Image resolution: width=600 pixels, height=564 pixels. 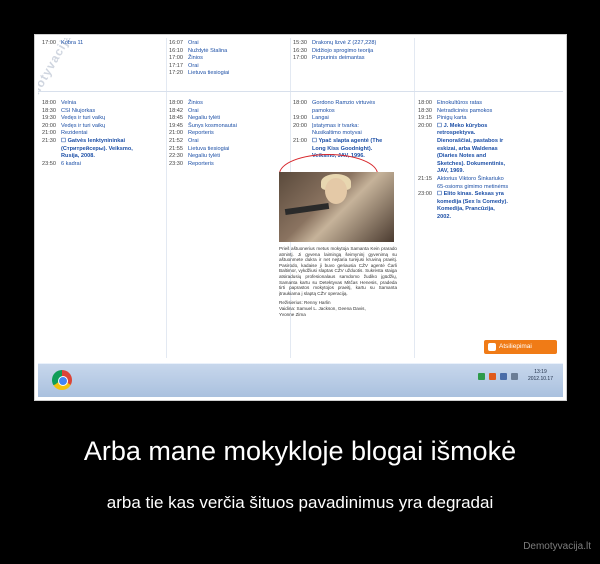 I want to click on system-tray: 13:19 2012.10.17, so click(x=515, y=376).